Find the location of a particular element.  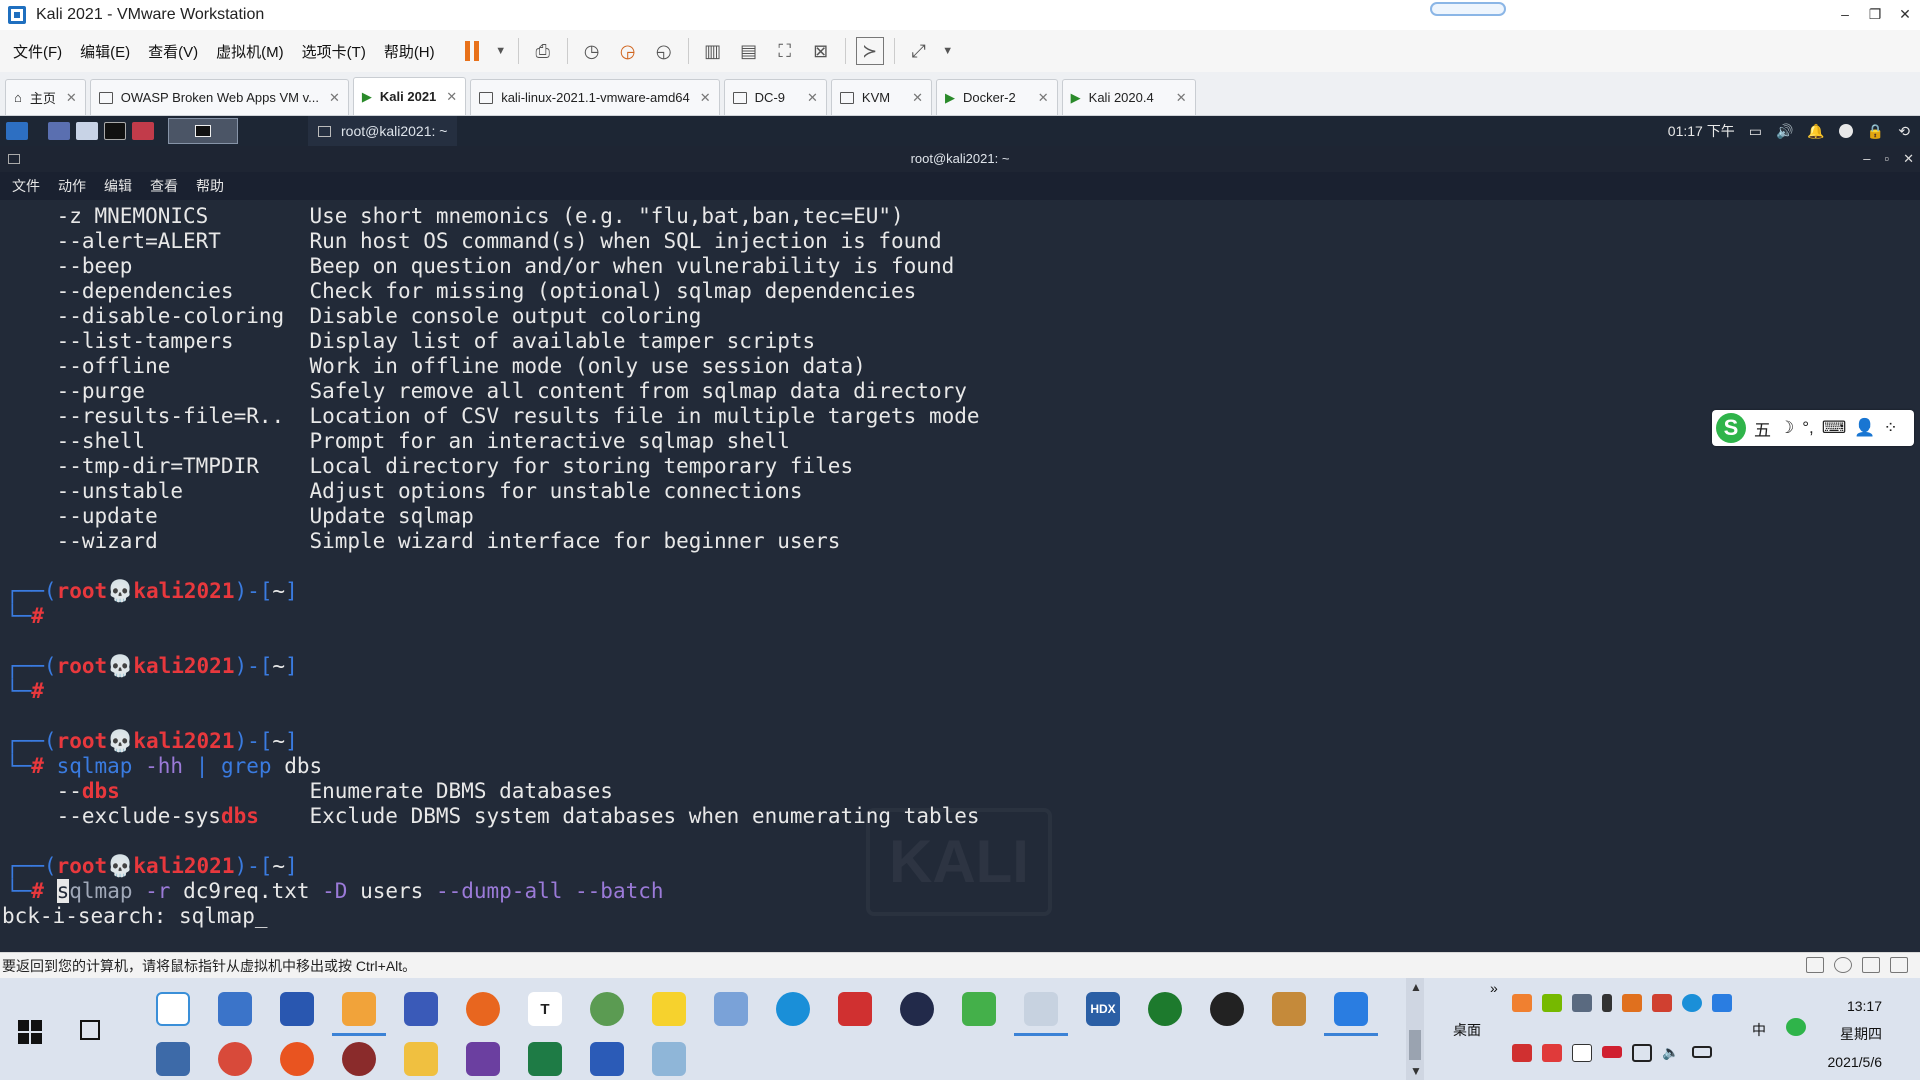

file-manager-icon is located at coordinates (87, 131).